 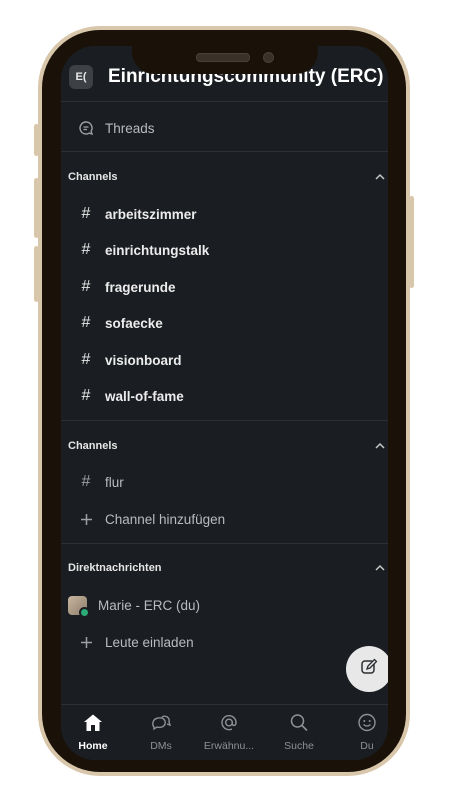 I want to click on phone-notch, so click(x=225, y=52).